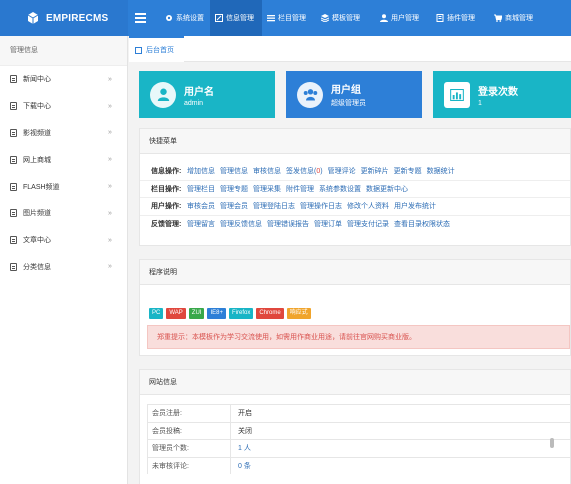  Describe the element at coordinates (375, 171) in the screenshot. I see `link-update-fragments: 更新碎片` at that location.